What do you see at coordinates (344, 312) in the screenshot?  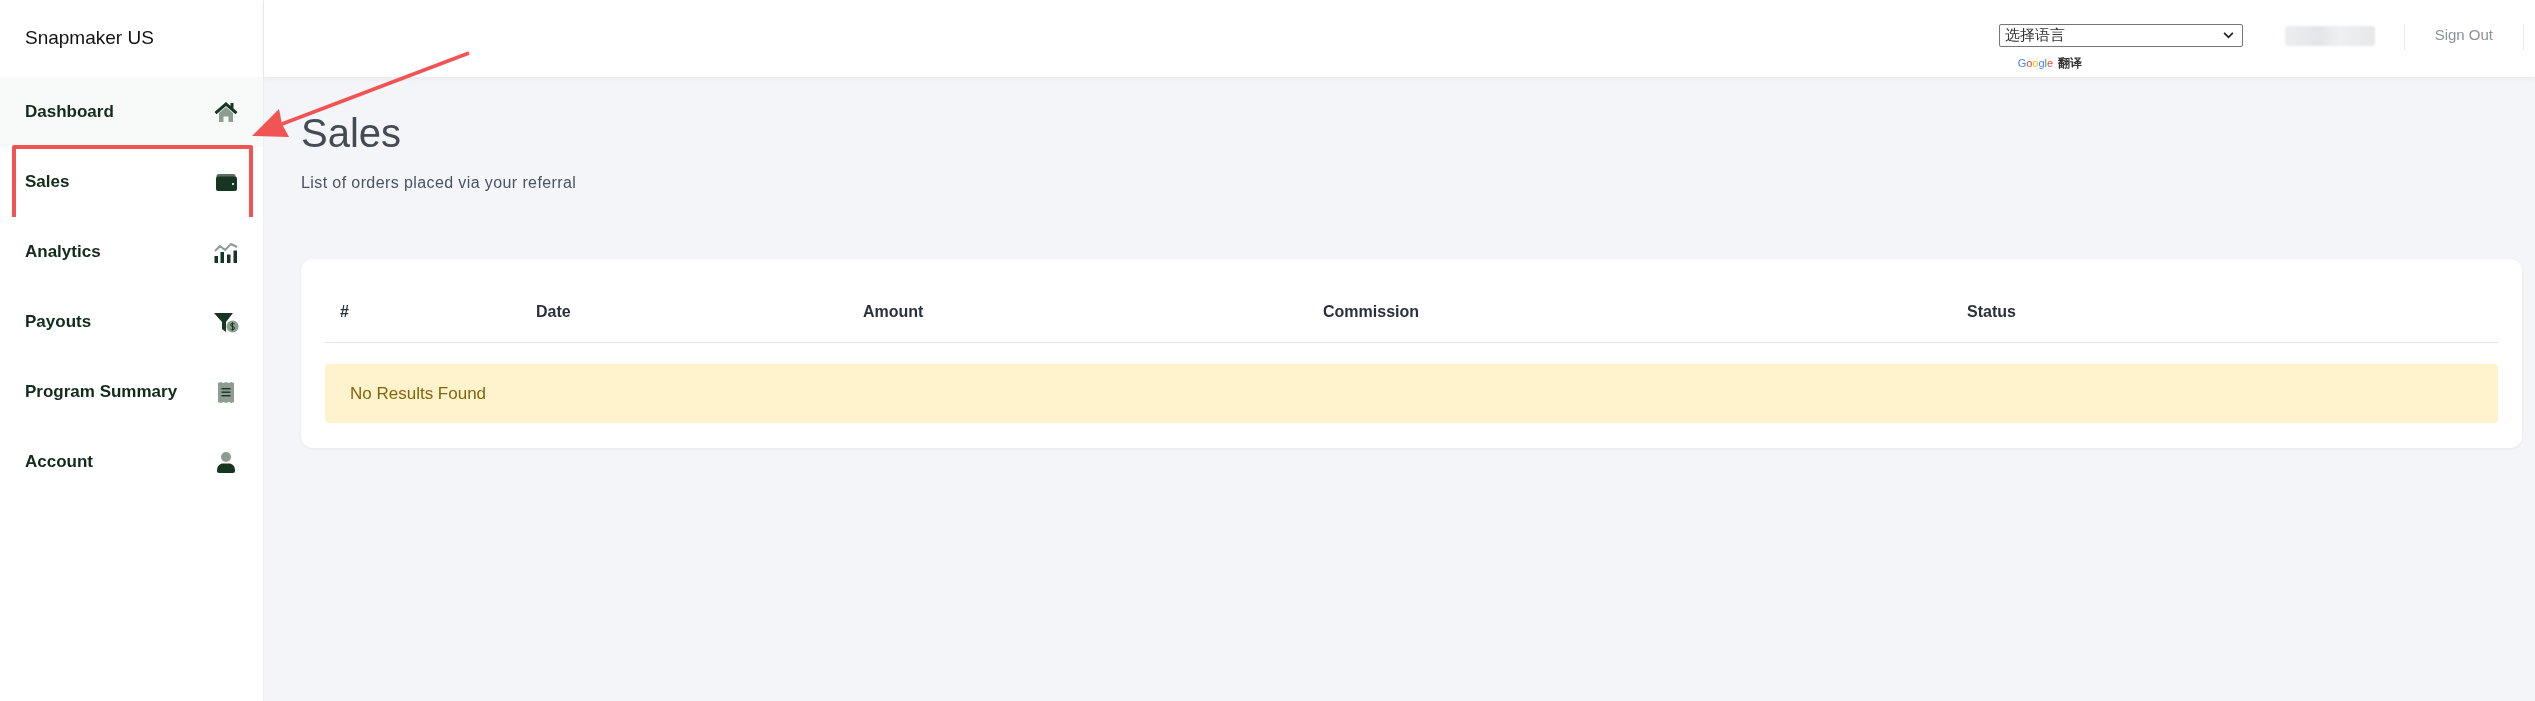 I see `column-header: #` at bounding box center [344, 312].